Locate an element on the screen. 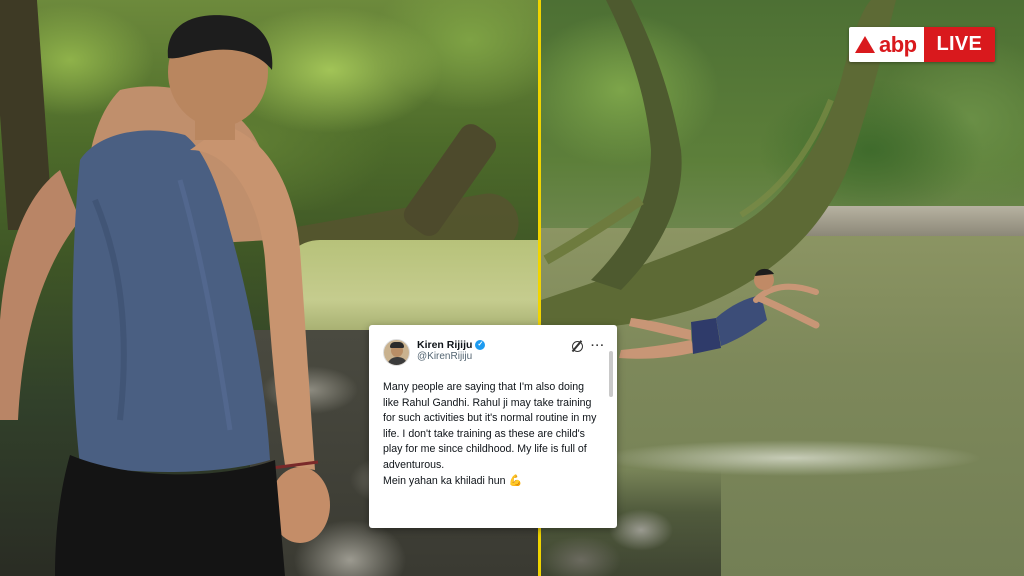  flexed-biceps-icon: 💪 is located at coordinates (515, 480).